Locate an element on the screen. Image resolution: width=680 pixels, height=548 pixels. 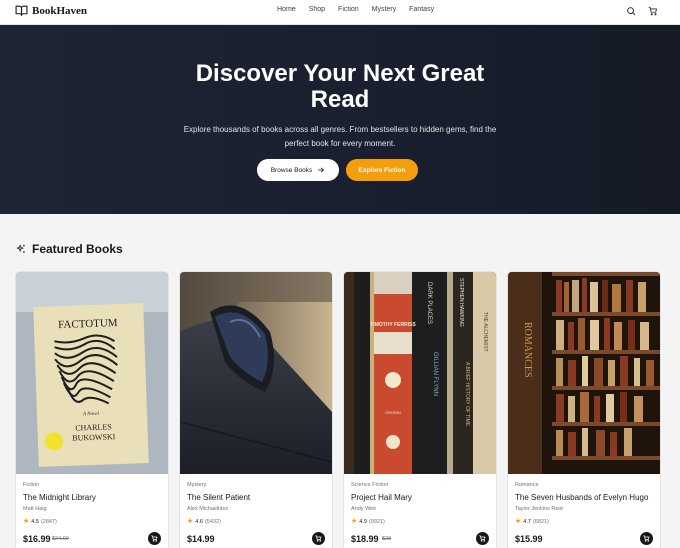
rating-count: (9921) is located at coordinates (376, 521).